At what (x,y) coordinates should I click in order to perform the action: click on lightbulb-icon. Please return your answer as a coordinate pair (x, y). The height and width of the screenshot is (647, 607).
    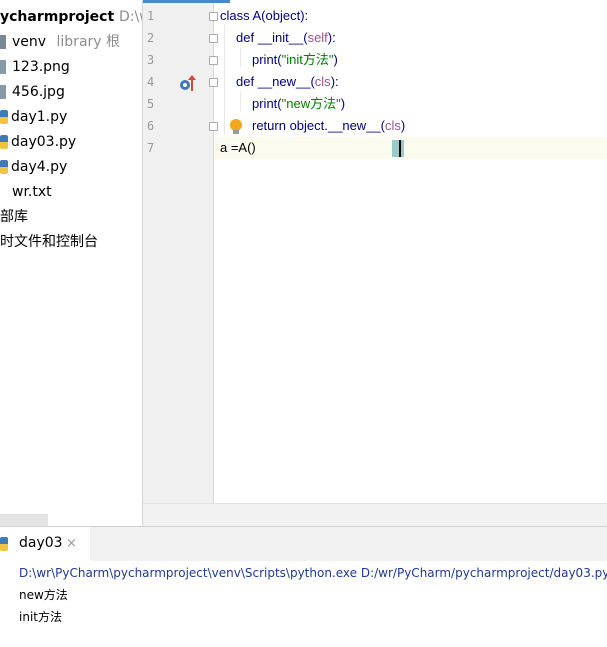
    Looking at the image, I should click on (236, 126).